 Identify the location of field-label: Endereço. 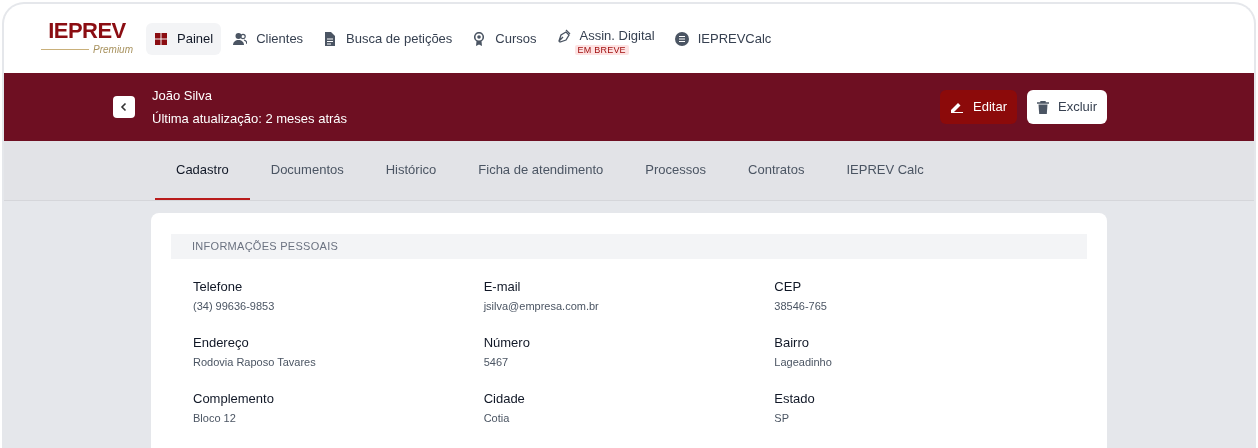
(221, 343).